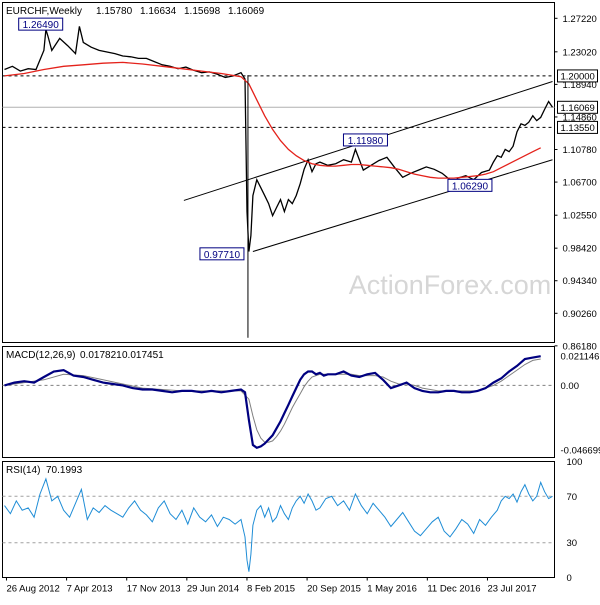 This screenshot has height=605, width=600. Describe the element at coordinates (213, 589) in the screenshot. I see `x-tick-3: 29 Jun 2014` at that location.